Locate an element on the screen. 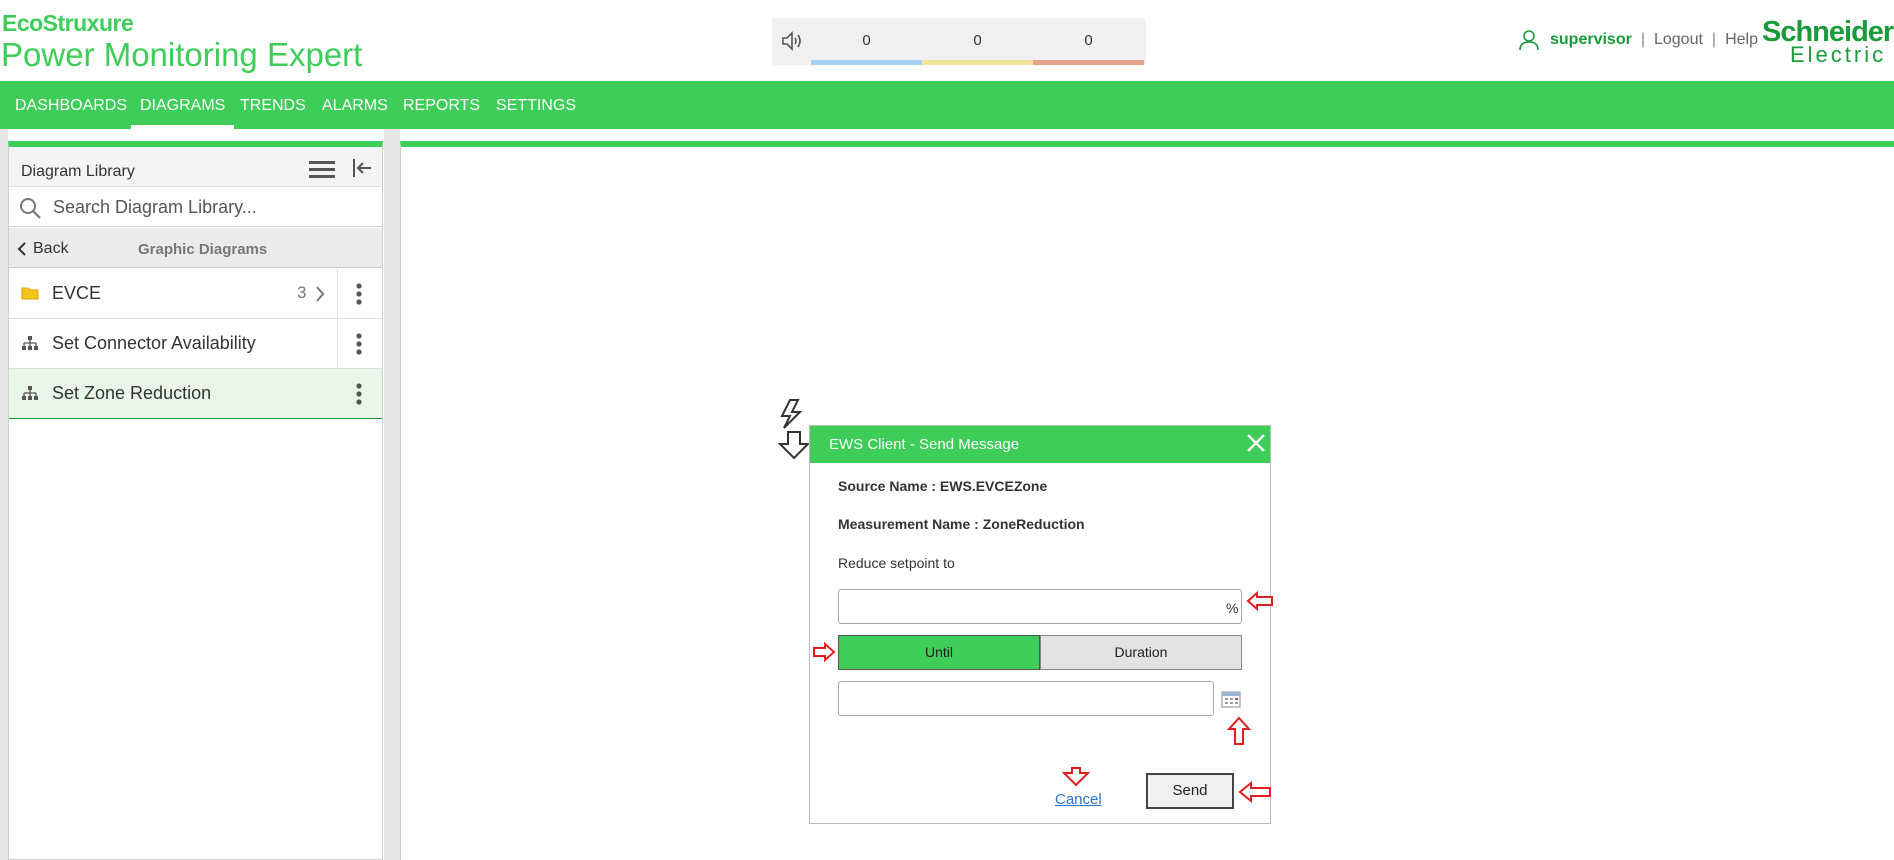 This screenshot has width=1894, height=860. tab-alarms: ALARMS is located at coordinates (355, 105).